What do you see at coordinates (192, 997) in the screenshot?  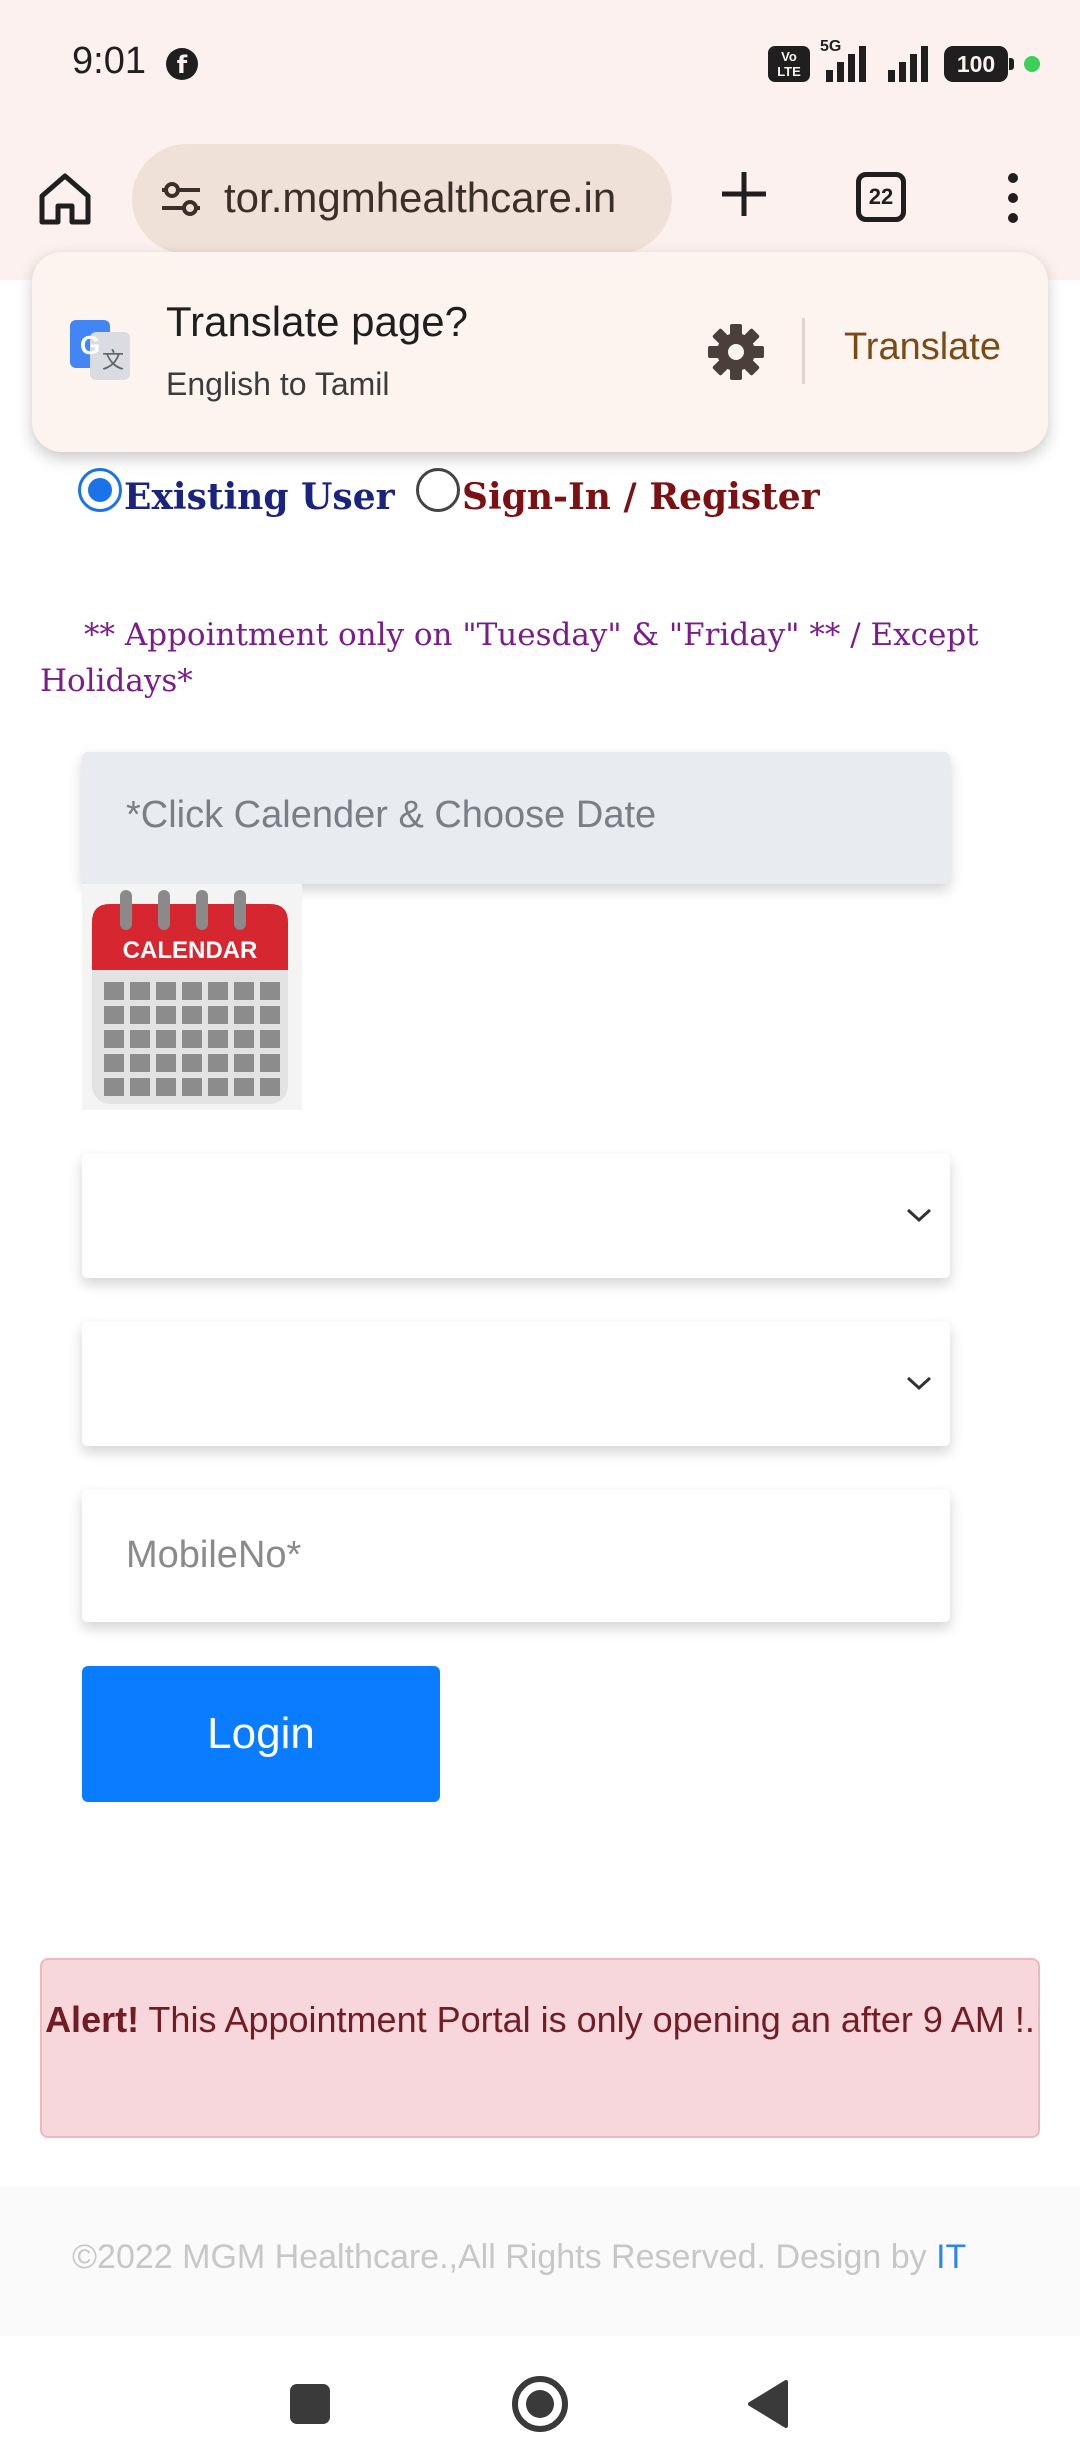 I see `calendar-icon: CALENDAR` at bounding box center [192, 997].